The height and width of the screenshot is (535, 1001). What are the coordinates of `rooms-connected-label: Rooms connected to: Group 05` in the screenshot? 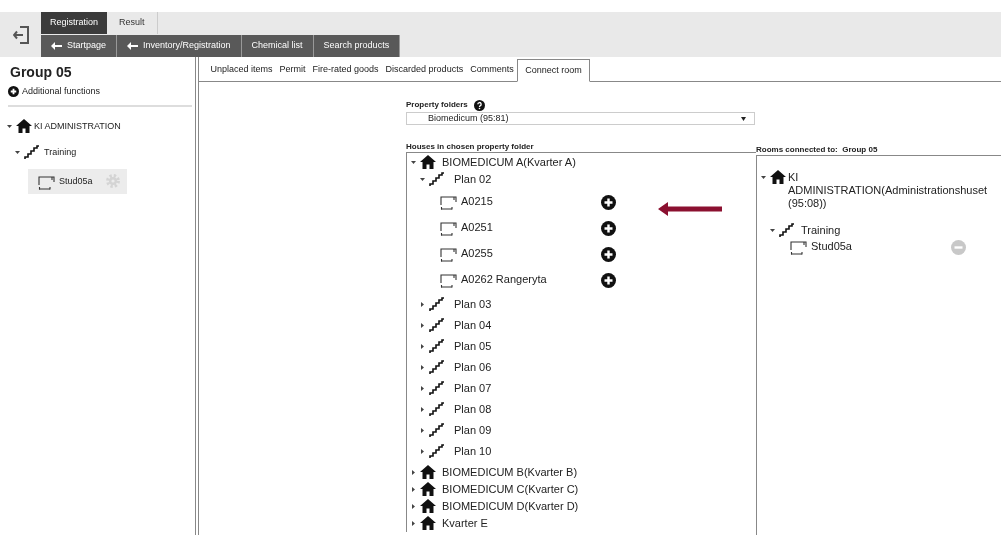 It's located at (817, 149).